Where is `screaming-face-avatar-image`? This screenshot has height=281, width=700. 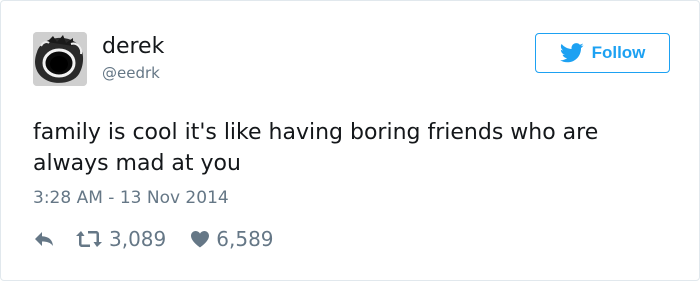
screaming-face-avatar-image is located at coordinates (60, 59).